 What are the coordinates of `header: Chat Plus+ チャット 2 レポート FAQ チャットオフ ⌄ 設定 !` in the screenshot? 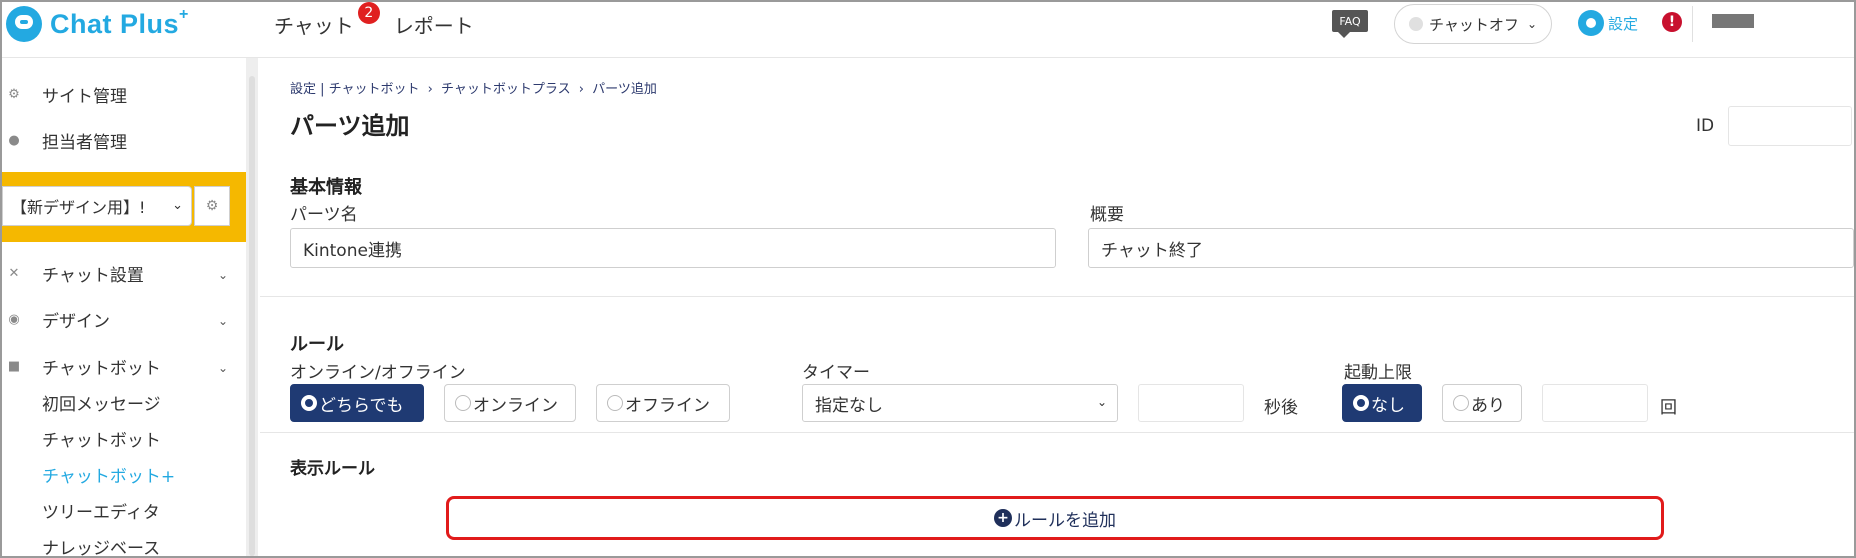 It's located at (928, 30).